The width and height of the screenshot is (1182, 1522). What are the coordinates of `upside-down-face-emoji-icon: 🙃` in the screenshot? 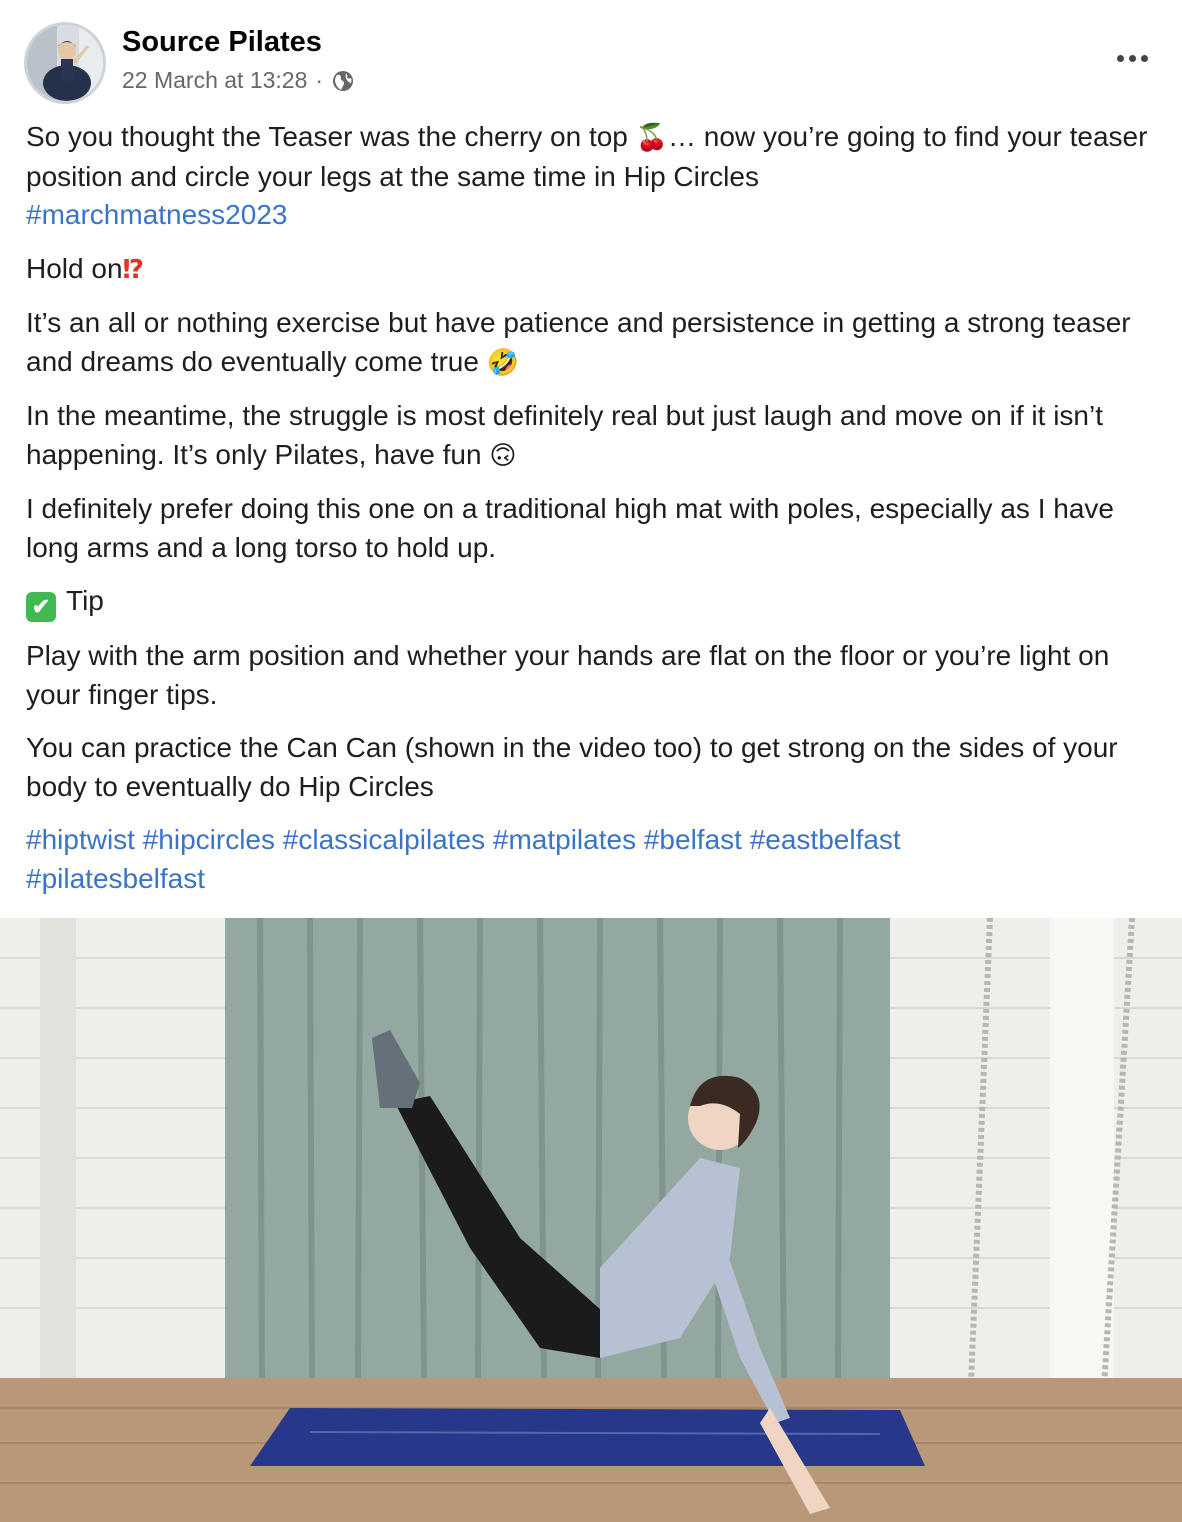 It's located at (503, 455).